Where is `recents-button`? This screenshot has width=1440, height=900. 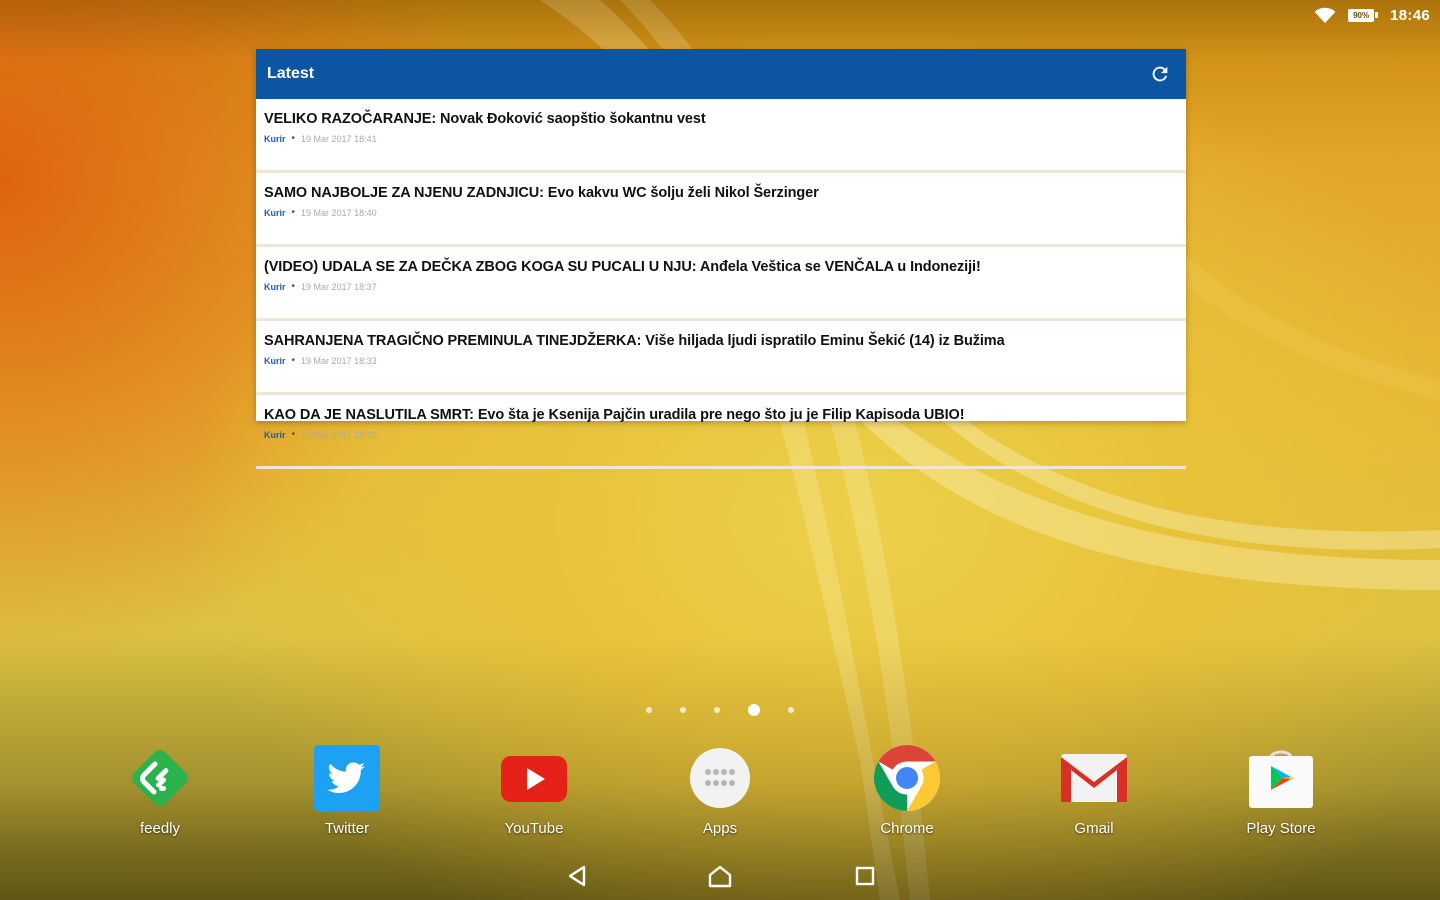
recents-button is located at coordinates (865, 876).